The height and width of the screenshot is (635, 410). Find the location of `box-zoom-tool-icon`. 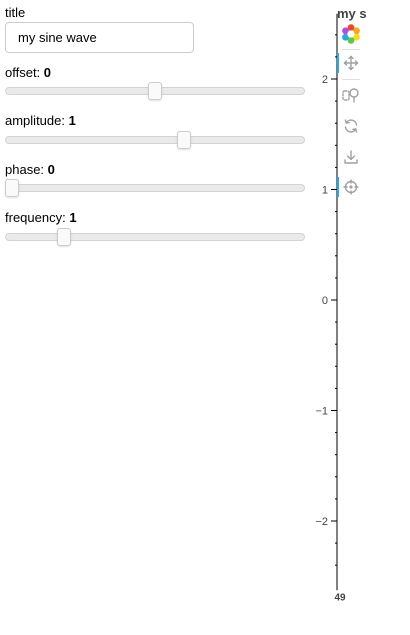

box-zoom-tool-icon is located at coordinates (350, 95).